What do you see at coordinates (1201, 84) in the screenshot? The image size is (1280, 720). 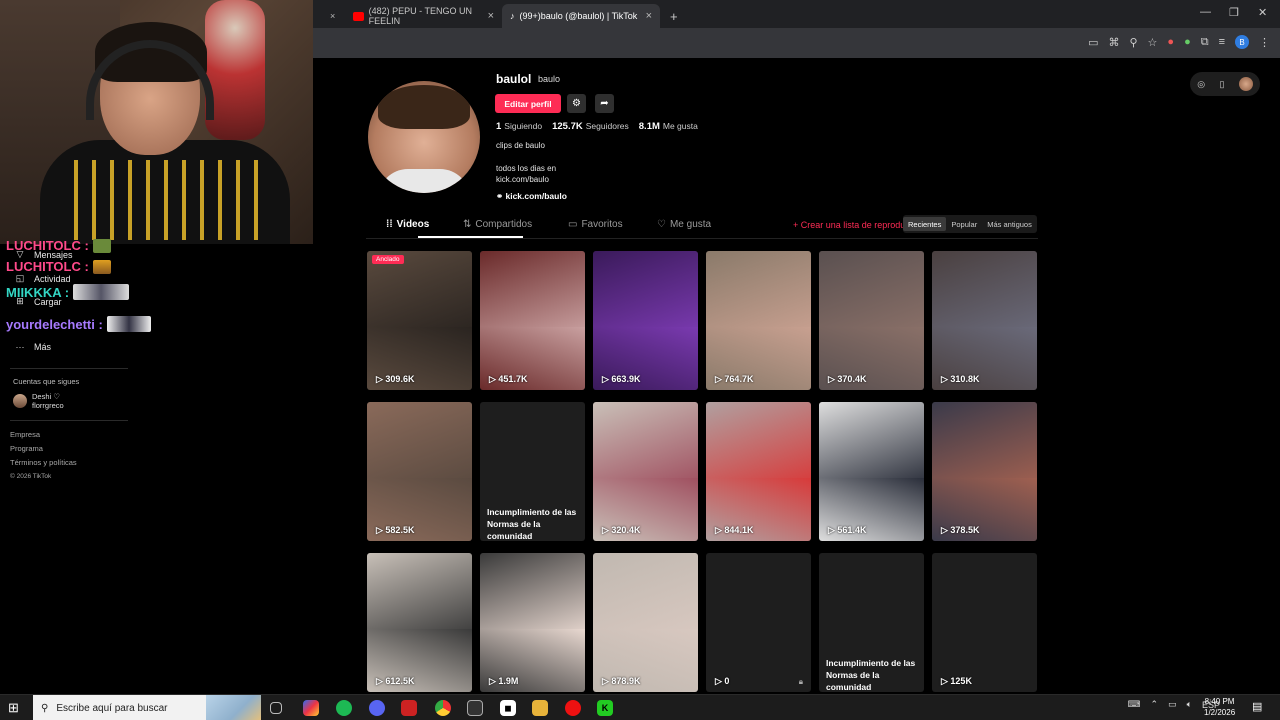 I see `coin-icon: ◎` at bounding box center [1201, 84].